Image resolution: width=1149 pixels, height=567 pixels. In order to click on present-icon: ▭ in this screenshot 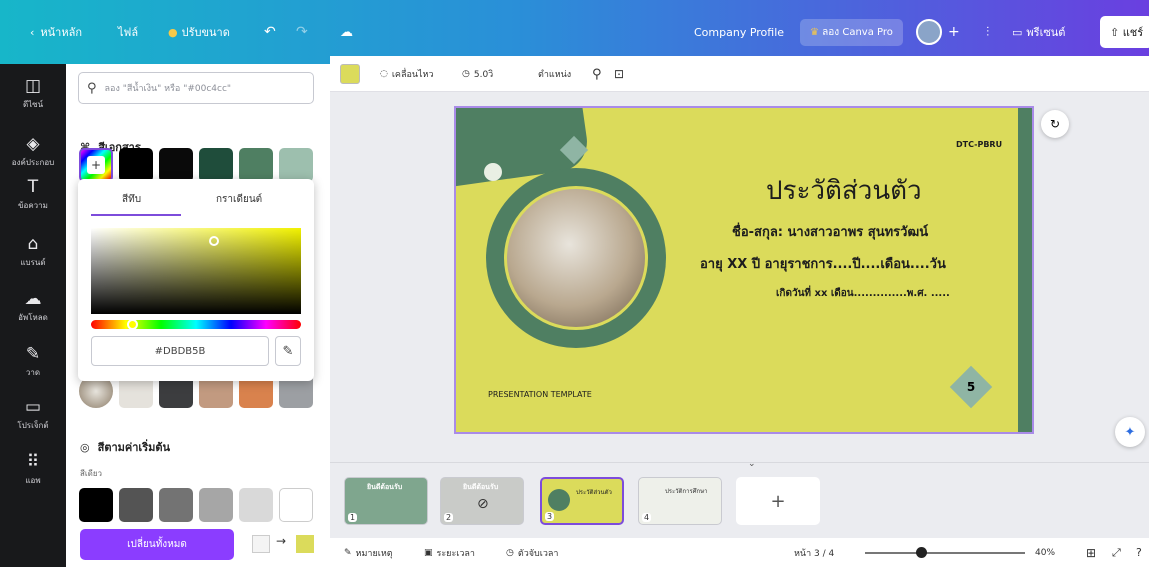, I will do `click(1017, 32)`.